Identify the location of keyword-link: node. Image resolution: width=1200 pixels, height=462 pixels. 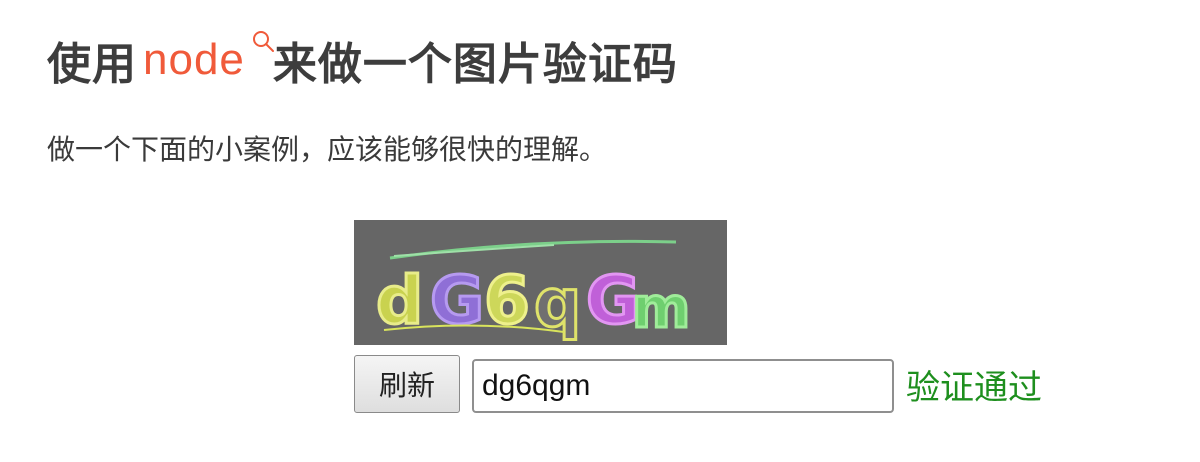
(208, 58).